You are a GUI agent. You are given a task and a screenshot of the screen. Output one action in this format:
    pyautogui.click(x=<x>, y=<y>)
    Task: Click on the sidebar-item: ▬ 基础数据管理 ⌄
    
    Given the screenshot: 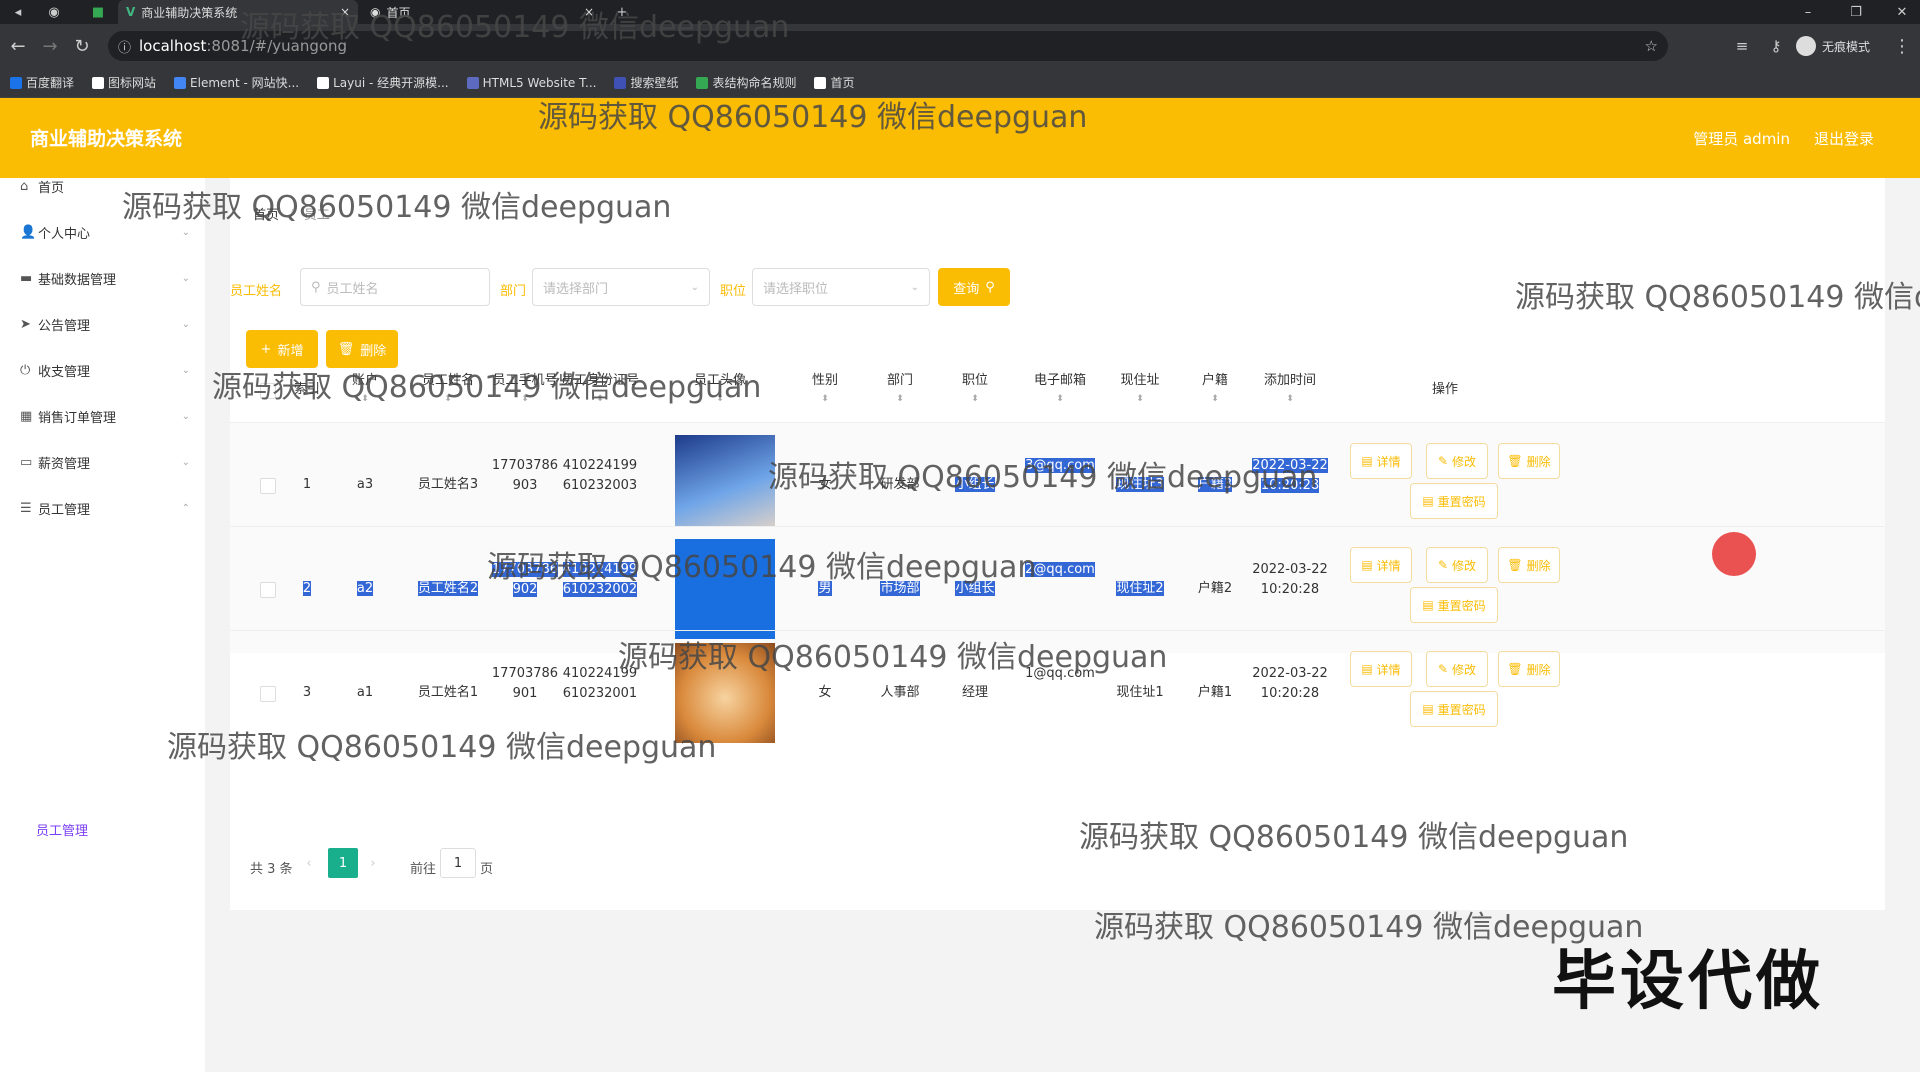 What is the action you would take?
    pyautogui.click(x=105, y=278)
    